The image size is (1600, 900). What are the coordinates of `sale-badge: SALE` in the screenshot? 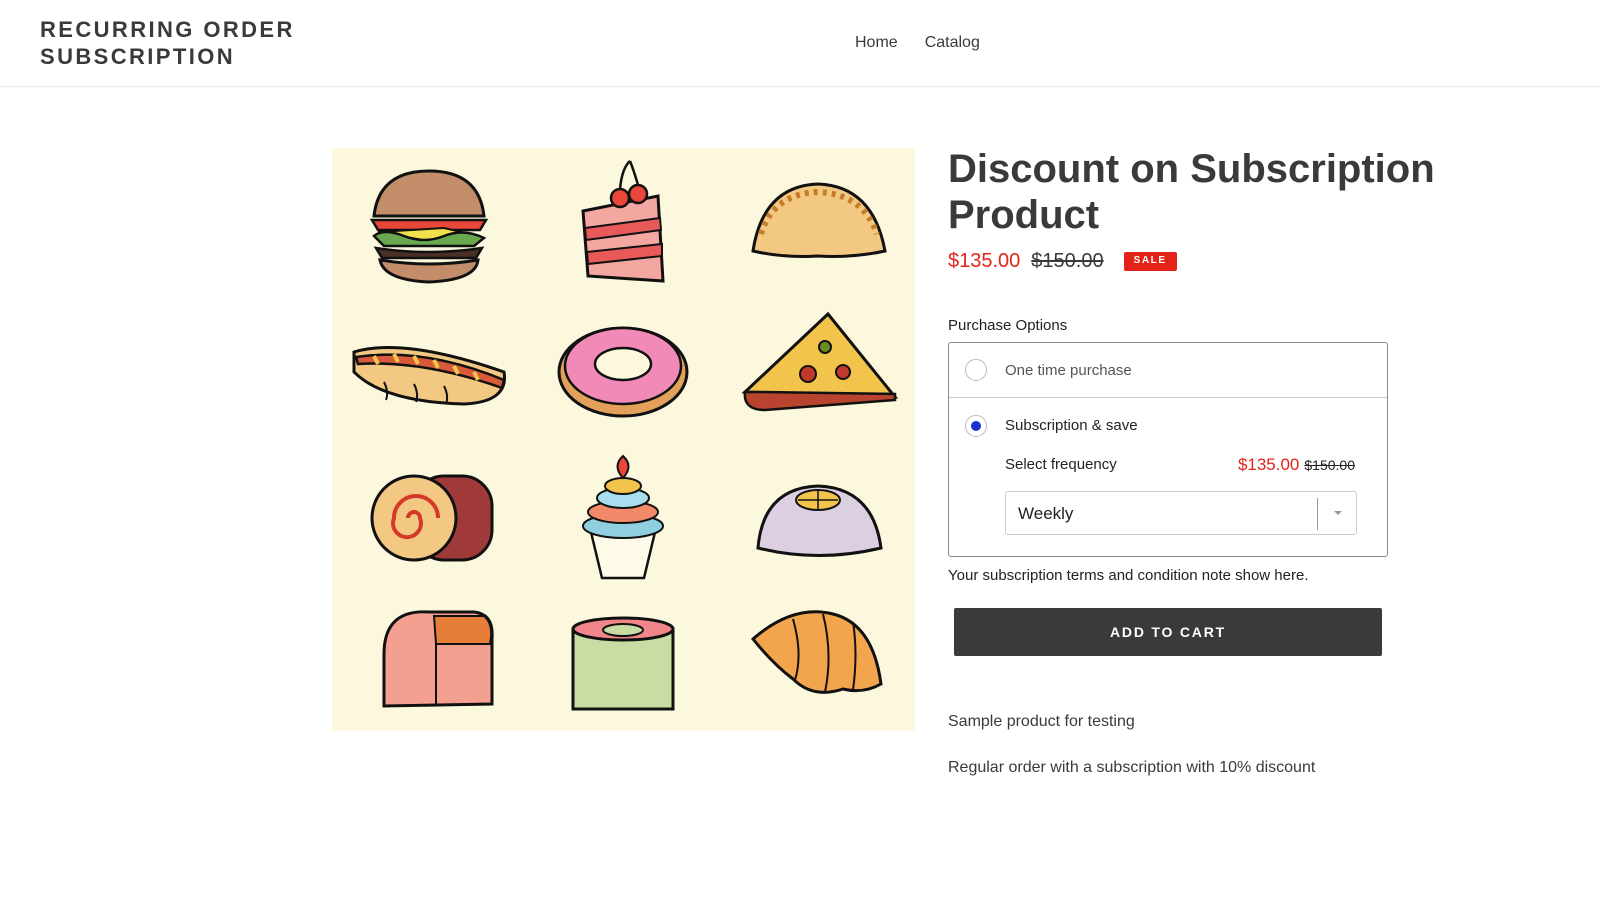 It's located at (1150, 261).